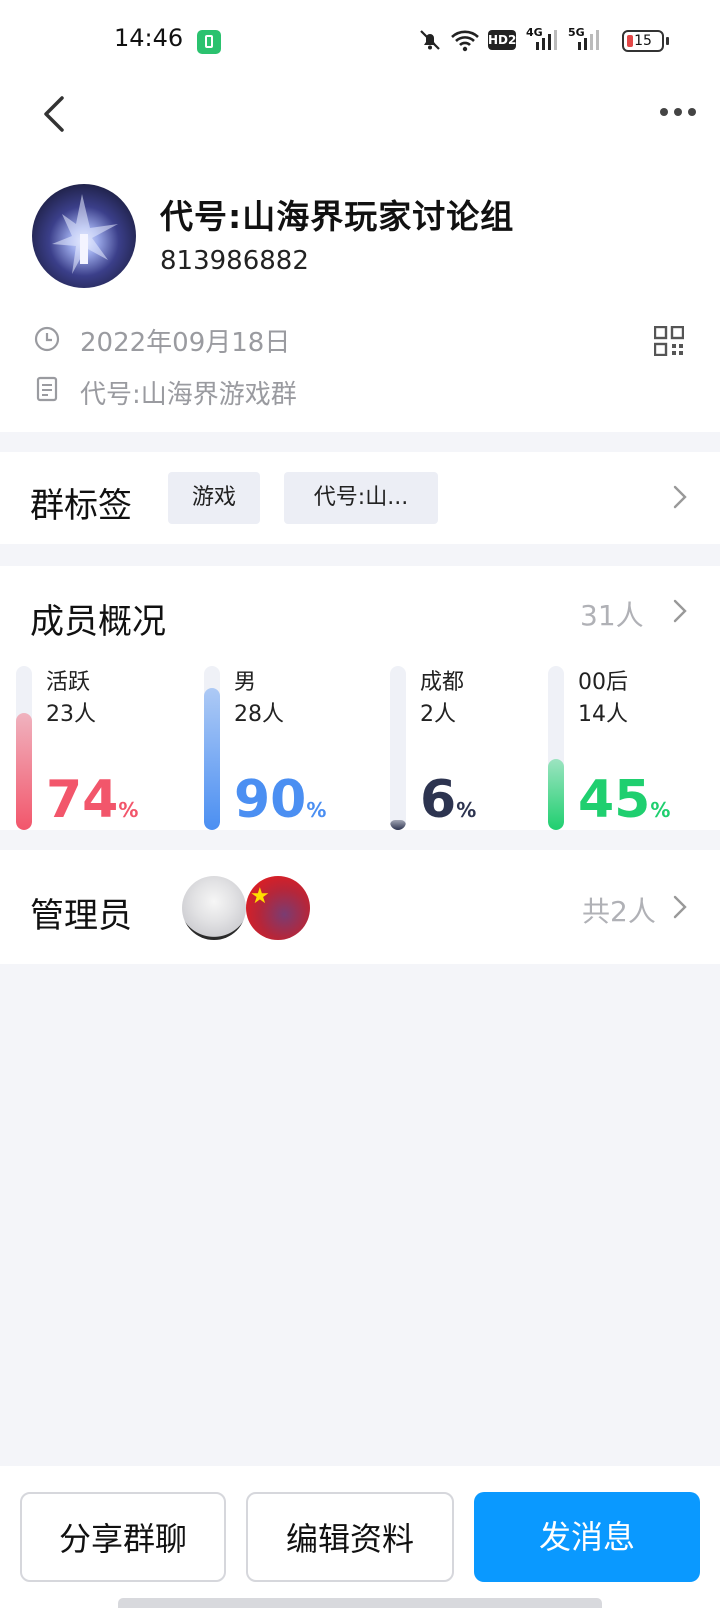 The width and height of the screenshot is (720, 1608). Describe the element at coordinates (259, 714) in the screenshot. I see `stat-count: 28人` at that location.